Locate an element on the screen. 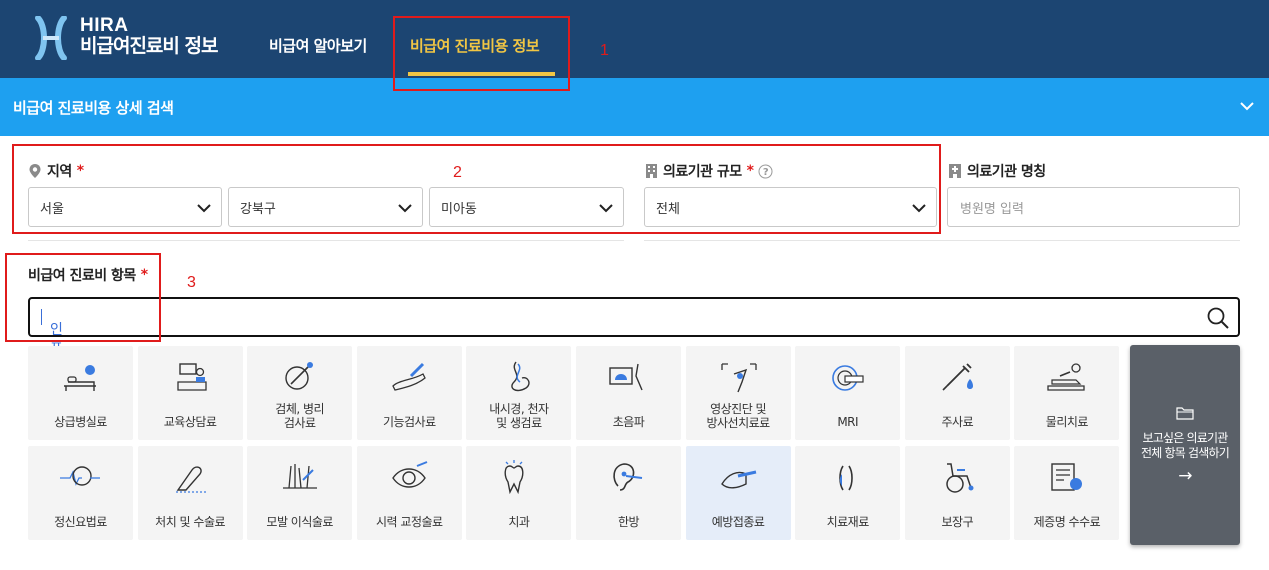  facility-name-label: 의료기관 명칭 is located at coordinates (997, 171).